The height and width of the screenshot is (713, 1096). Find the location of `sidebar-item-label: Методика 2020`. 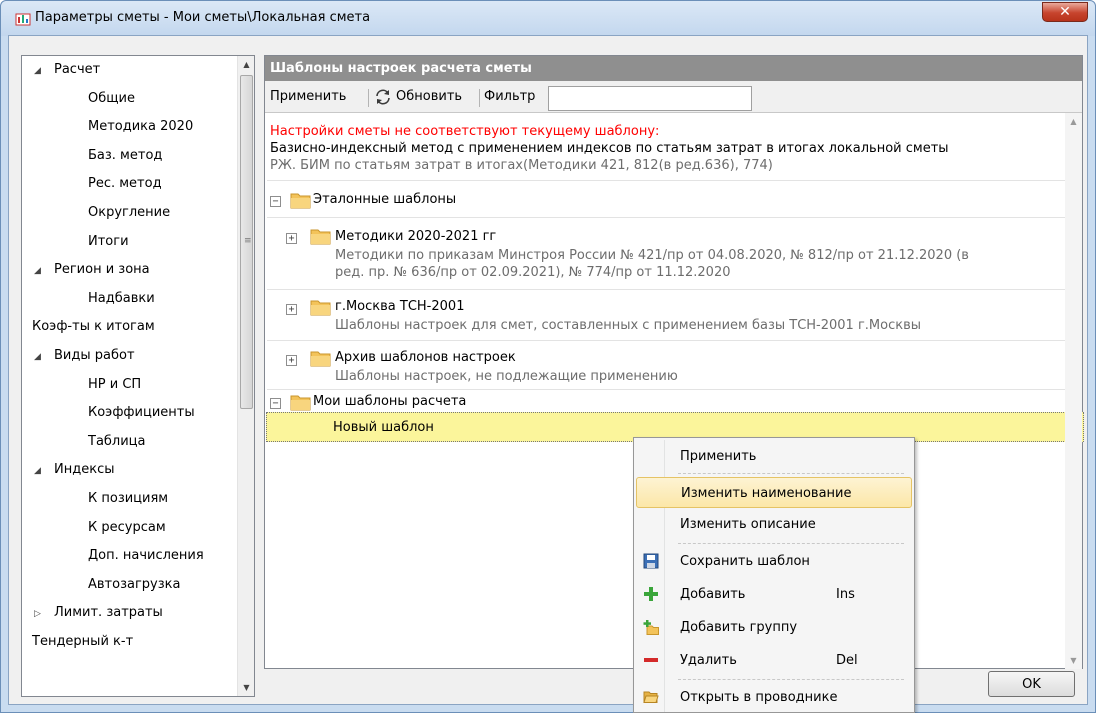

sidebar-item-label: Методика 2020 is located at coordinates (141, 127).